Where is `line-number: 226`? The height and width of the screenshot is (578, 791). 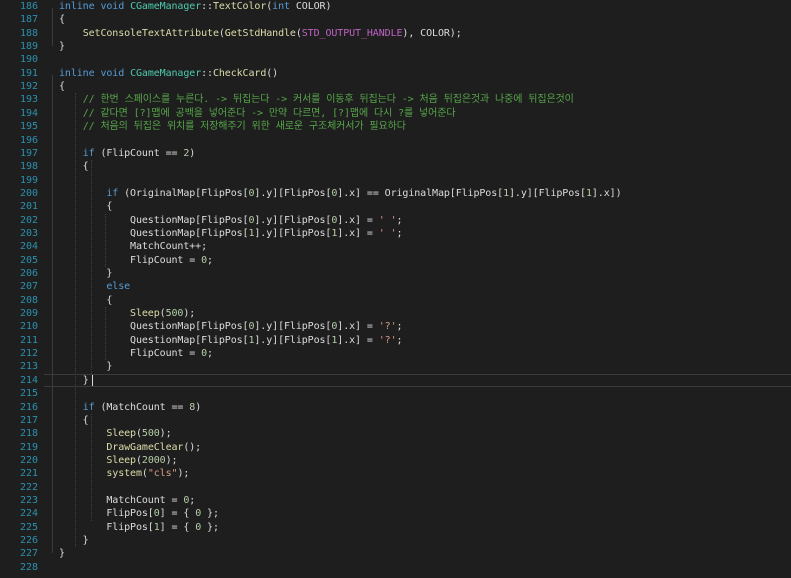
line-number: 226 is located at coordinates (28, 540).